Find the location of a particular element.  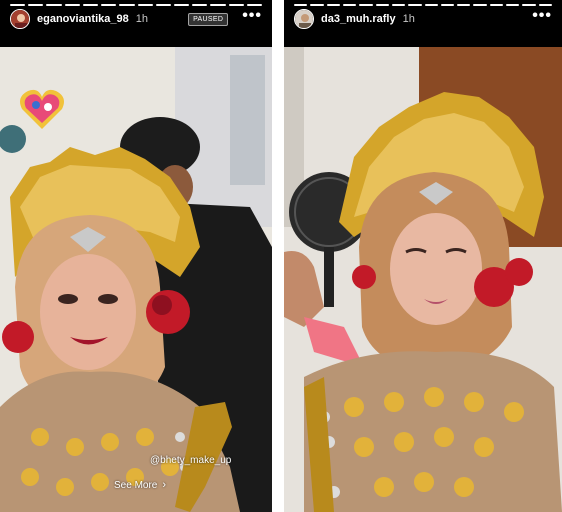

story-username: da3_muh.rafly is located at coordinates (358, 19).